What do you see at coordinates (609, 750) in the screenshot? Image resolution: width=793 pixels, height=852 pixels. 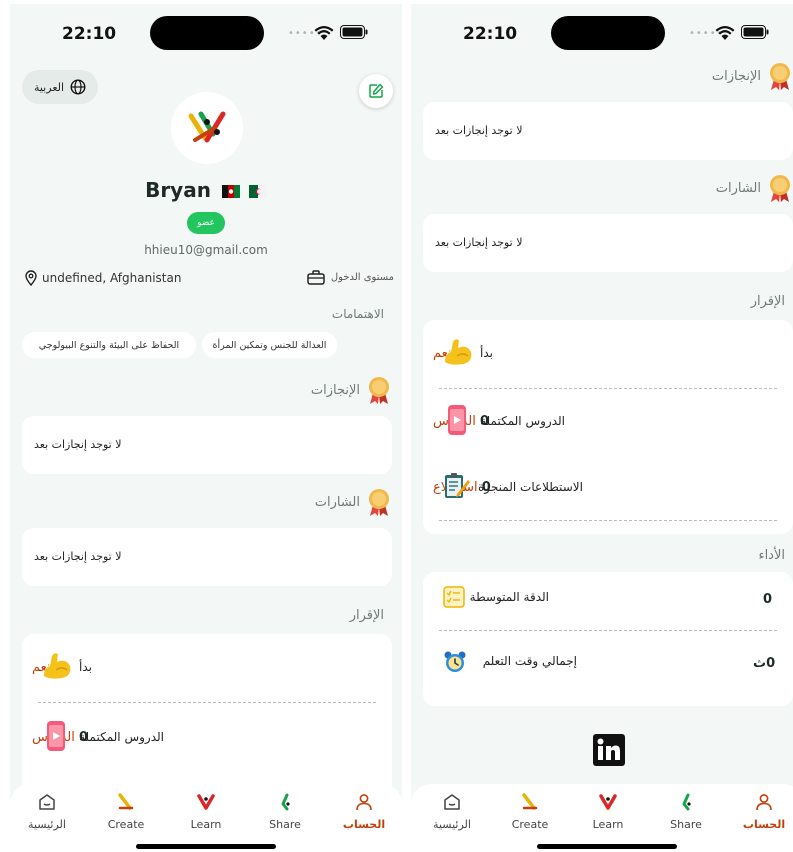 I see `linkedin-icon` at bounding box center [609, 750].